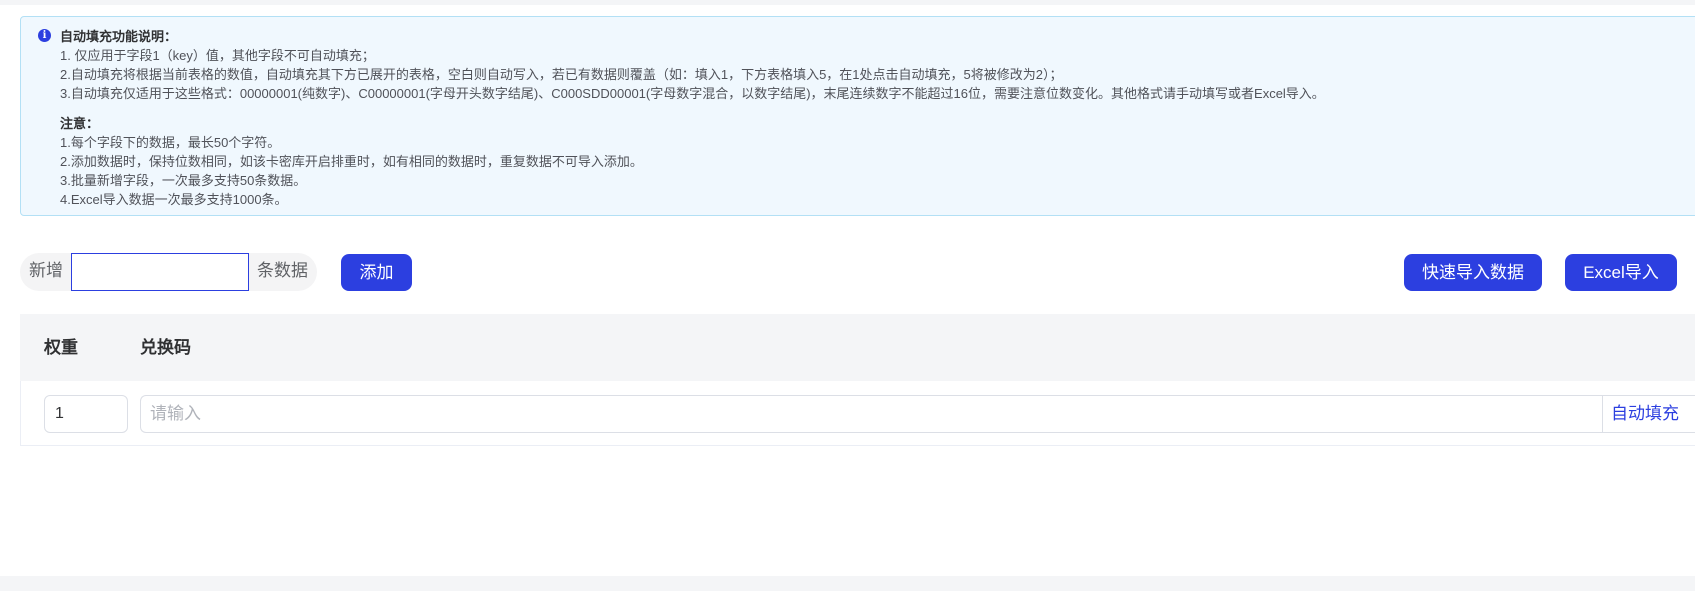 This screenshot has height=591, width=1695. Describe the element at coordinates (1648, 414) in the screenshot. I see `autofill-button: 自动填充` at that location.